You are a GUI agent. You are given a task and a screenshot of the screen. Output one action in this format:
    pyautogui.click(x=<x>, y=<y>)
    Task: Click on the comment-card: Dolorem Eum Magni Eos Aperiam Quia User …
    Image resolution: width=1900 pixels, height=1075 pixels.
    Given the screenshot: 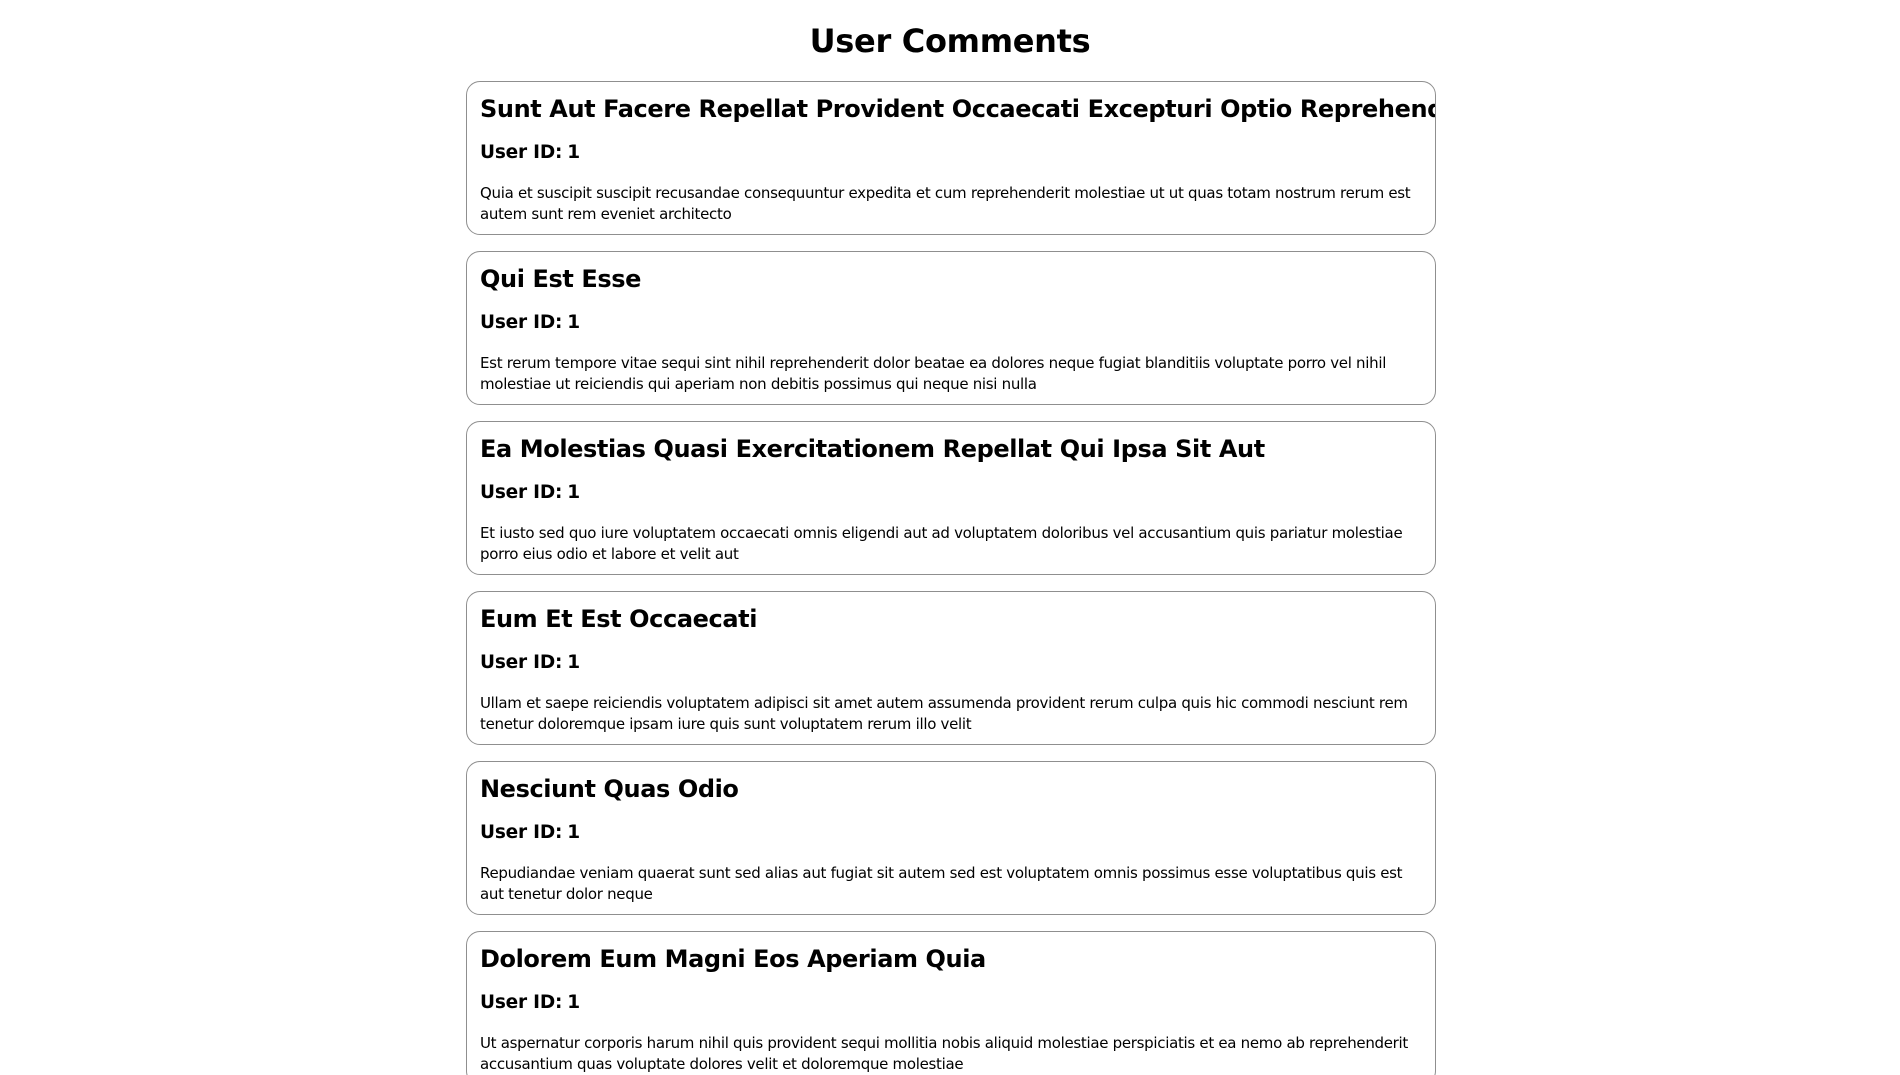 What is the action you would take?
    pyautogui.click(x=951, y=1003)
    